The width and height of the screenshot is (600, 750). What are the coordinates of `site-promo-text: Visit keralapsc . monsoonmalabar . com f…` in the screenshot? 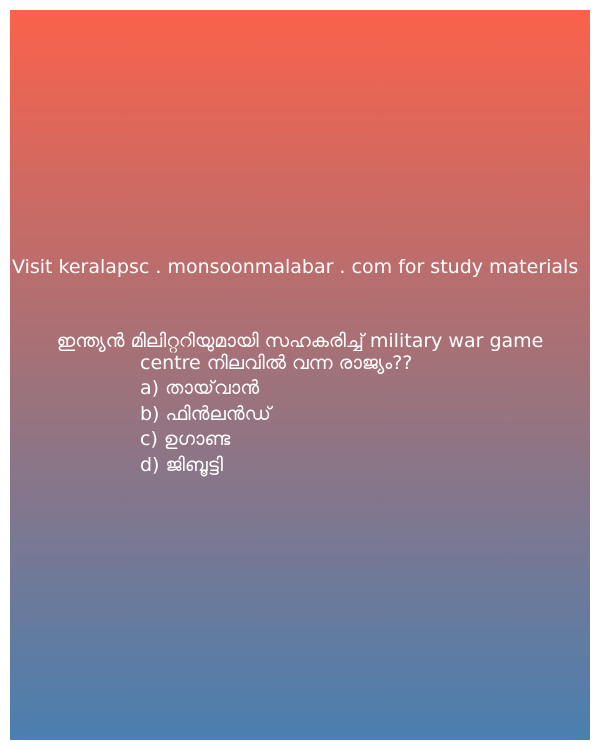 It's located at (295, 267).